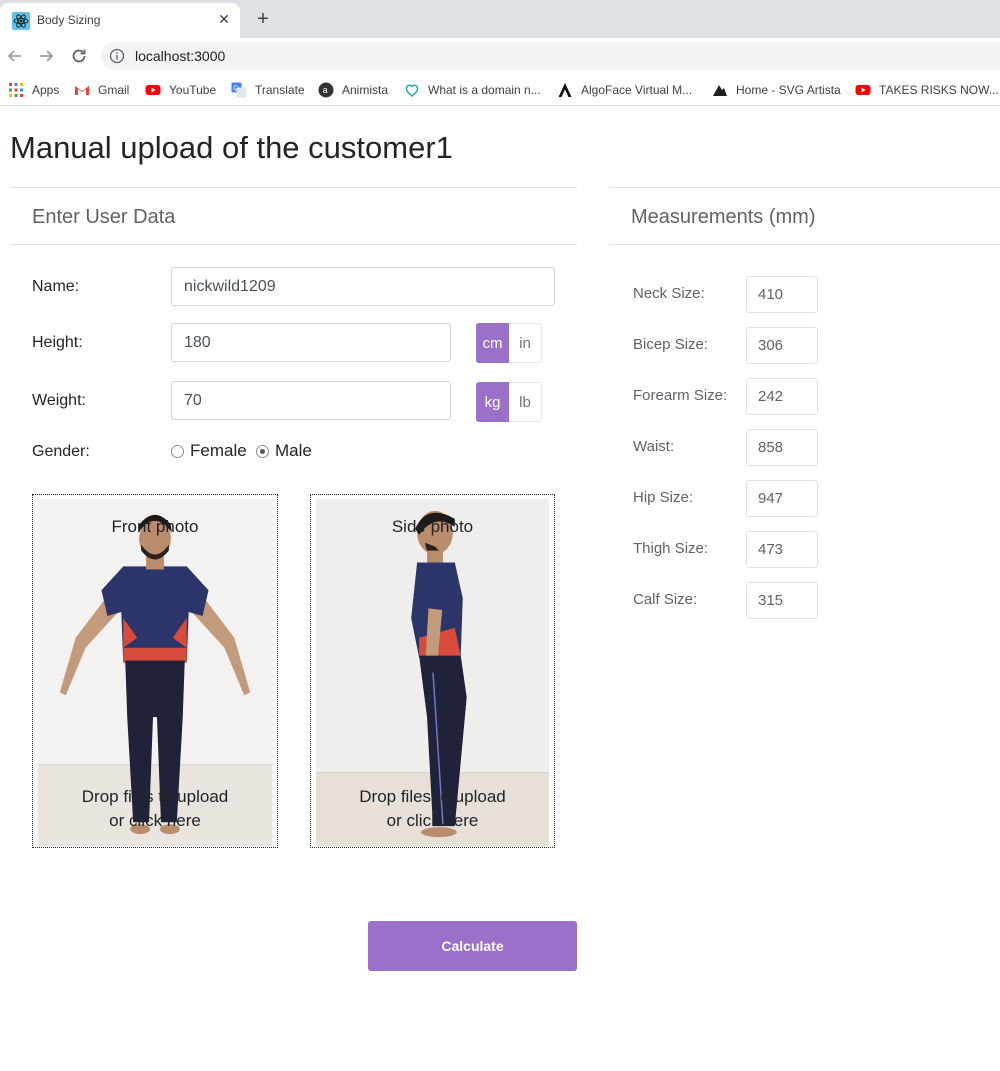 This screenshot has height=1071, width=1000. What do you see at coordinates (500, 19) in the screenshot?
I see `tab-strip: Body Sizing ✕ +` at bounding box center [500, 19].